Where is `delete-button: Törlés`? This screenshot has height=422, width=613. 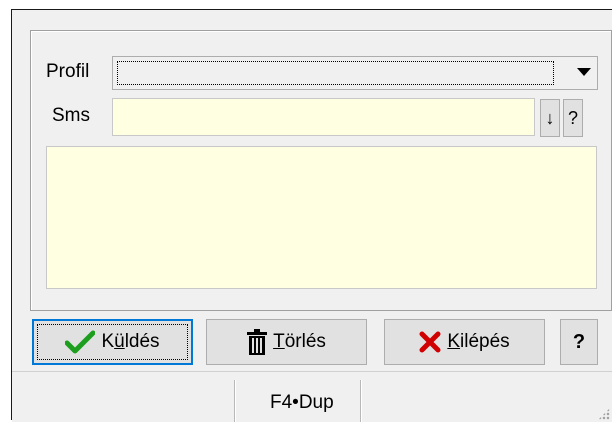
delete-button: Törlés is located at coordinates (286, 342).